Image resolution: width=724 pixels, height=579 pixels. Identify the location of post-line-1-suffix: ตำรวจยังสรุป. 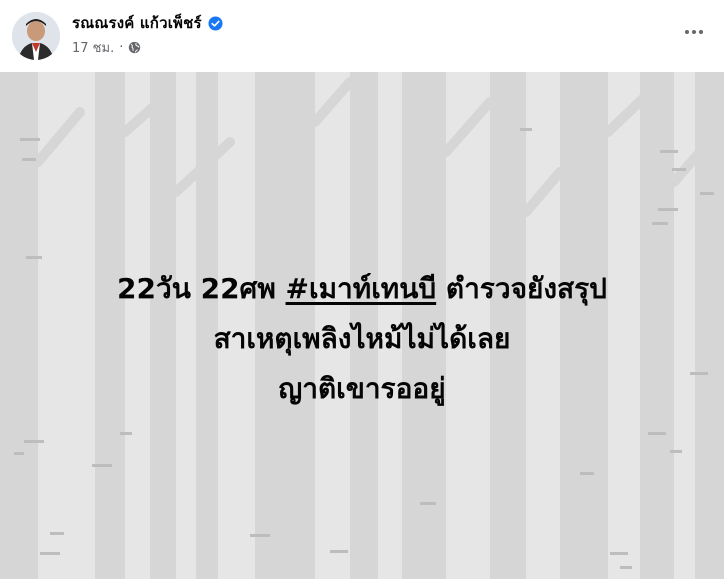
(521, 288).